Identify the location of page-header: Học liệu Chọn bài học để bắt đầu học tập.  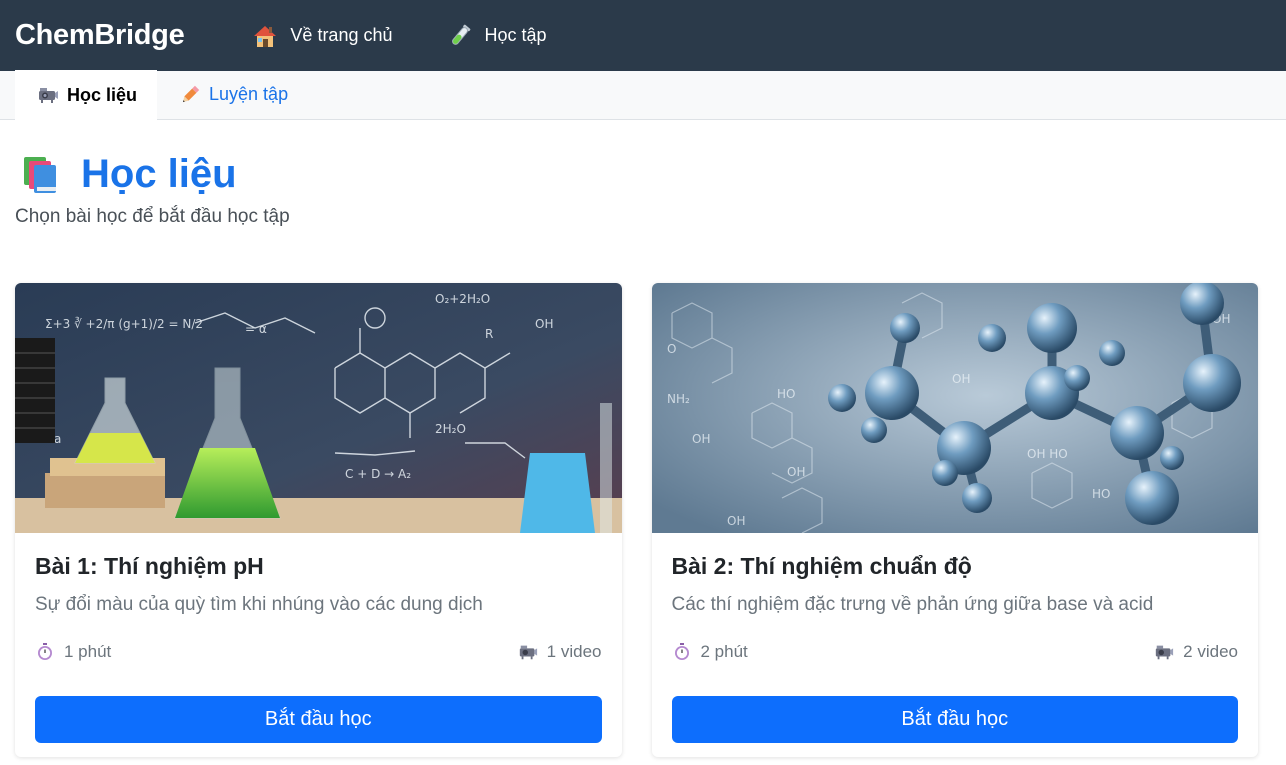
(643, 174).